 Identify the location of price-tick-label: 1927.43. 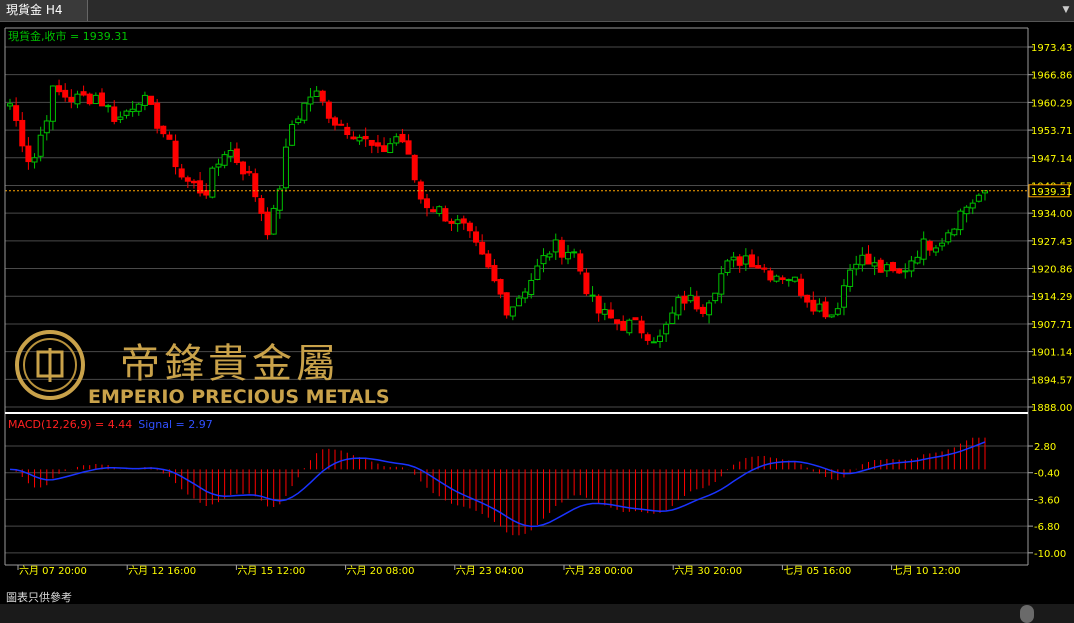
(1051, 242).